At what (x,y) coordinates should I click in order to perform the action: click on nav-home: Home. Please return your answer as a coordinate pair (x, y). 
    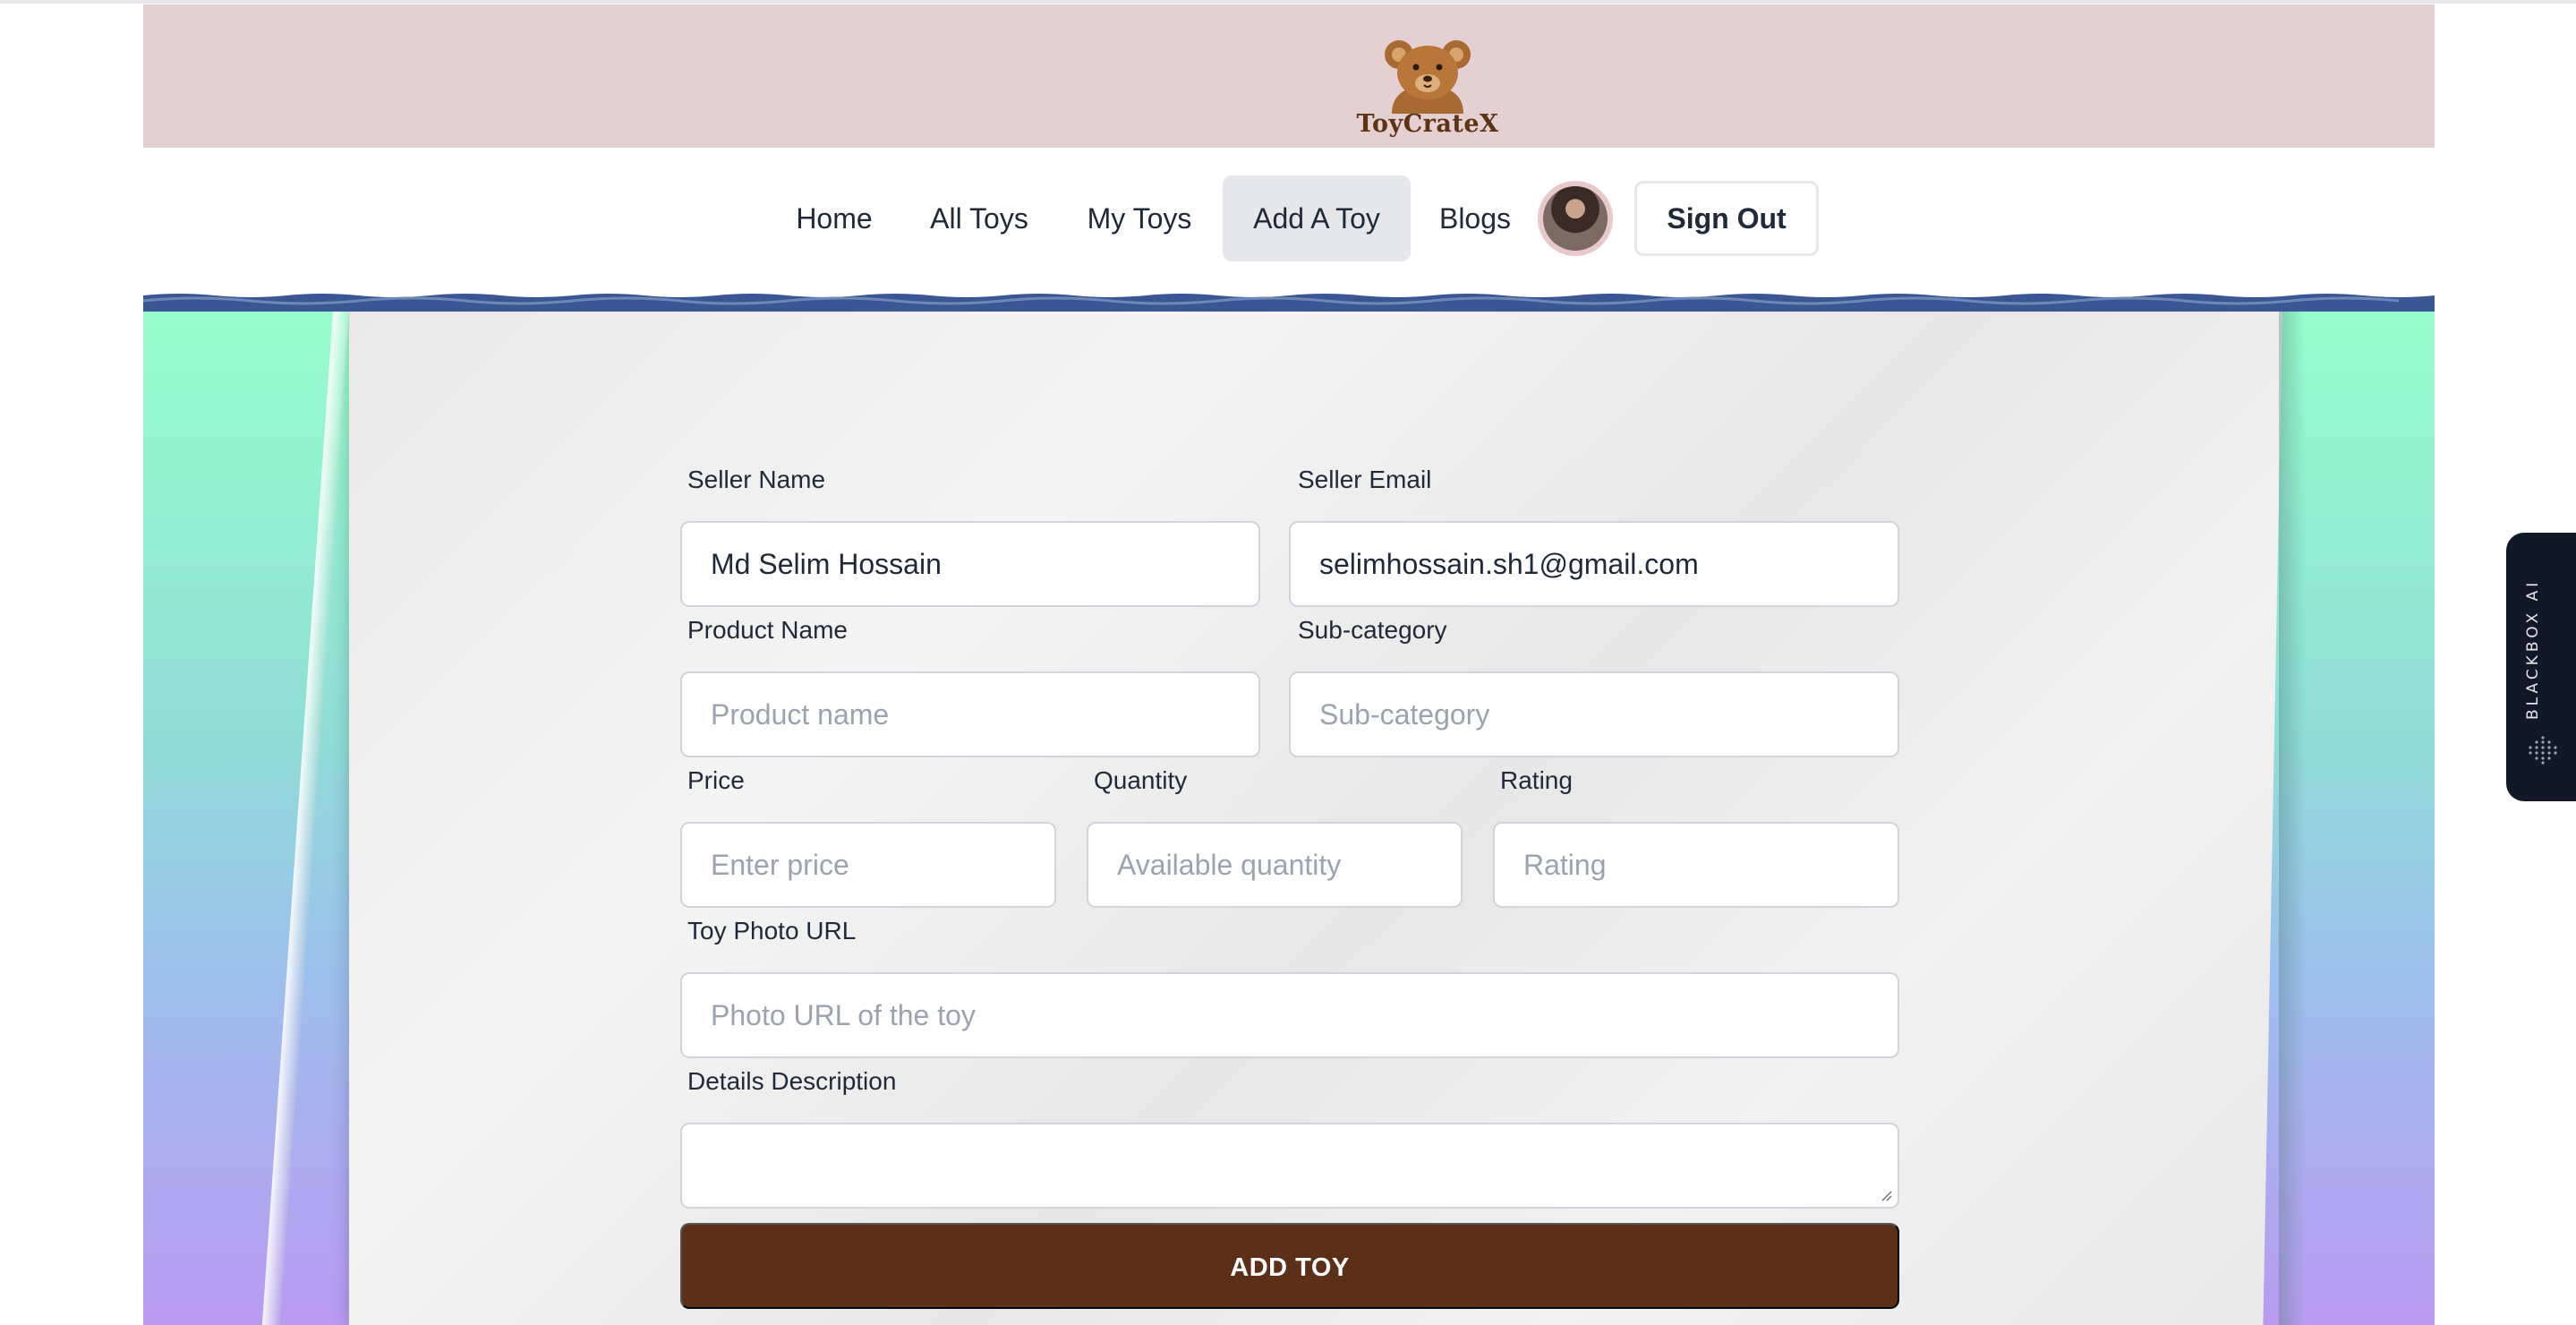
    Looking at the image, I should click on (834, 218).